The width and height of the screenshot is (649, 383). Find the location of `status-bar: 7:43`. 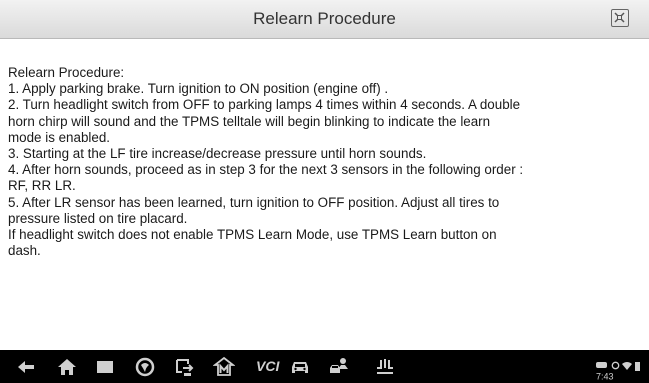

status-bar: 7:43 is located at coordinates (622, 370).